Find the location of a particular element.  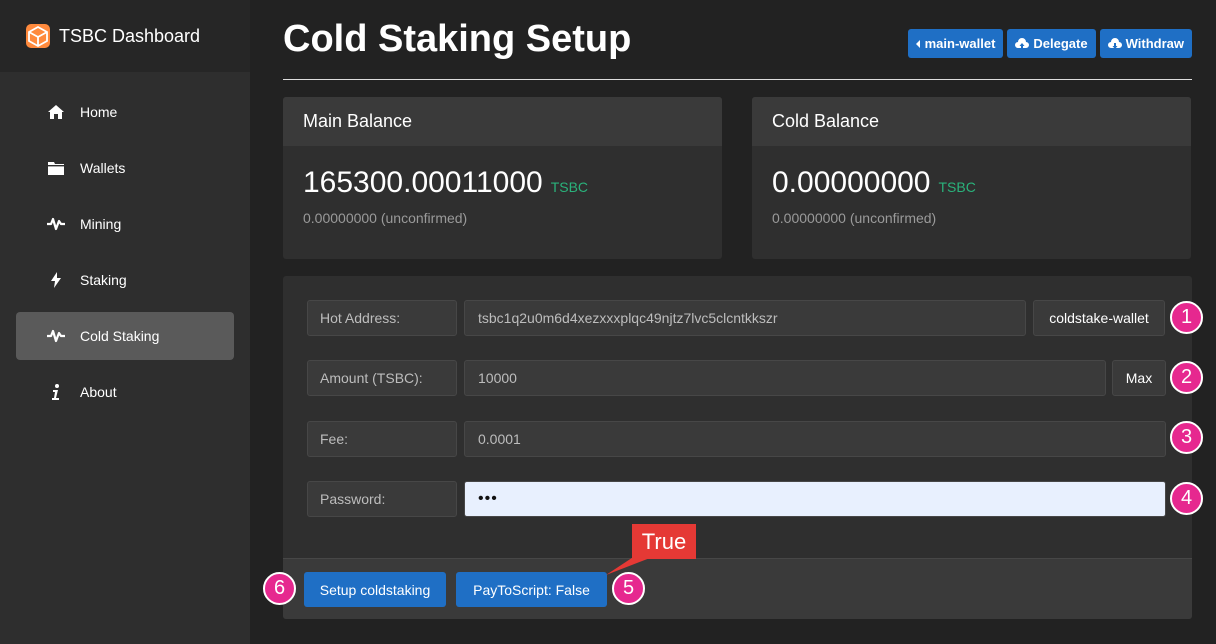

sidebar-item-about: About is located at coordinates (125, 392).